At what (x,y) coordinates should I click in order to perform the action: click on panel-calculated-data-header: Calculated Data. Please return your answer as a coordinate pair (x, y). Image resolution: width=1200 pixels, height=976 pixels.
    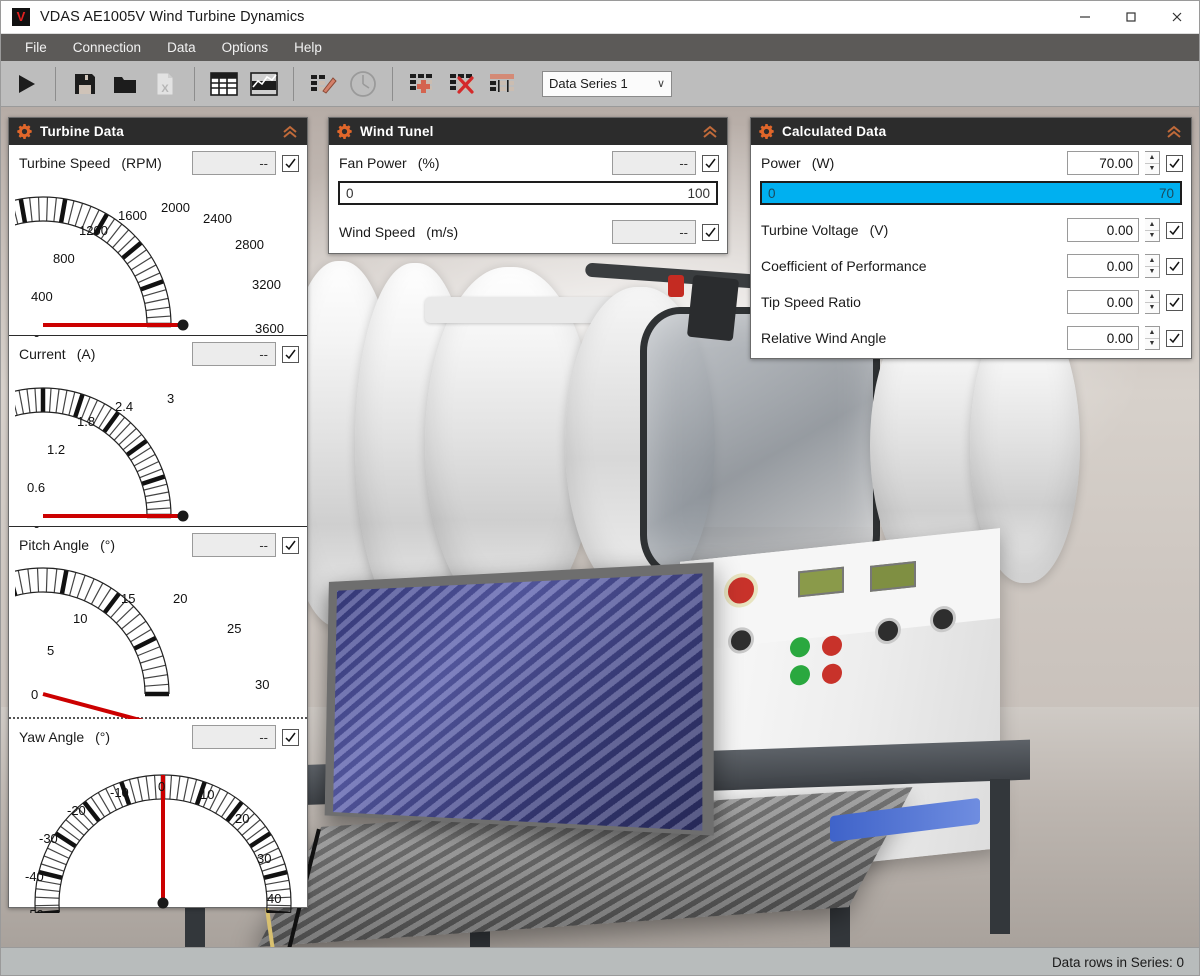
    Looking at the image, I should click on (971, 131).